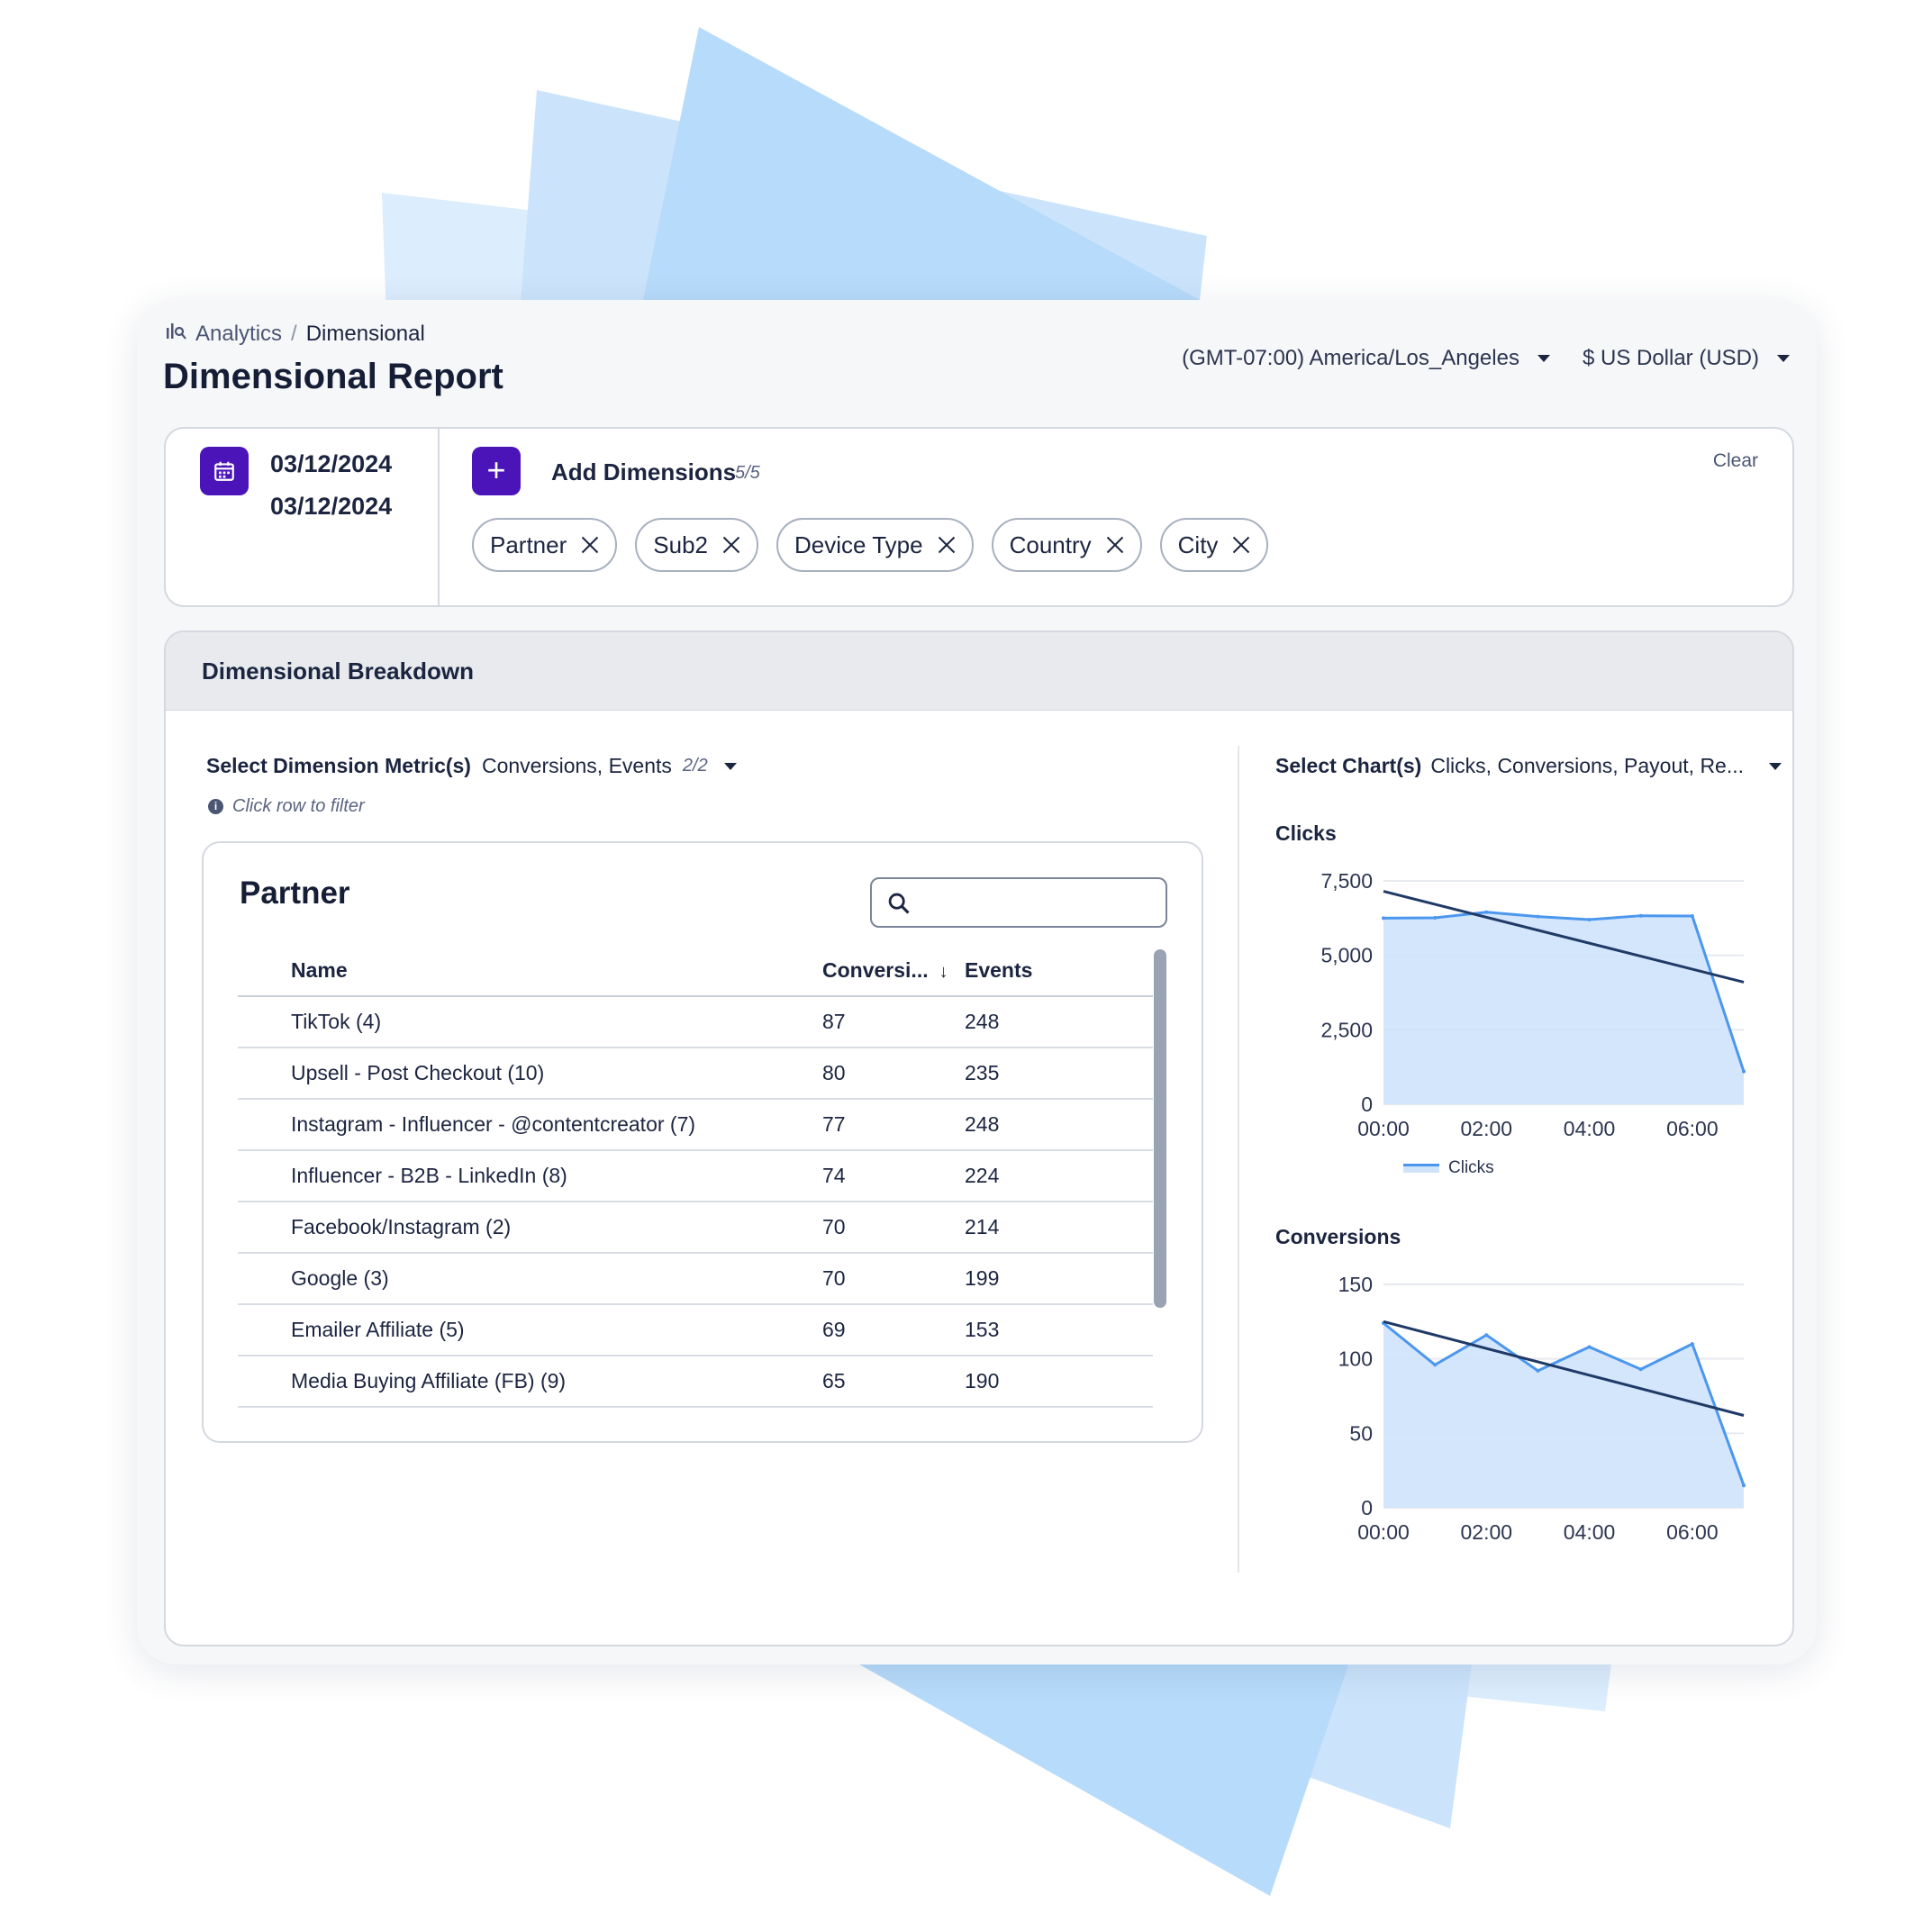 Image resolution: width=1932 pixels, height=1932 pixels. What do you see at coordinates (530, 1176) in the screenshot?
I see `cell-name: Influencer - B2B - LinkedIn (8)` at bounding box center [530, 1176].